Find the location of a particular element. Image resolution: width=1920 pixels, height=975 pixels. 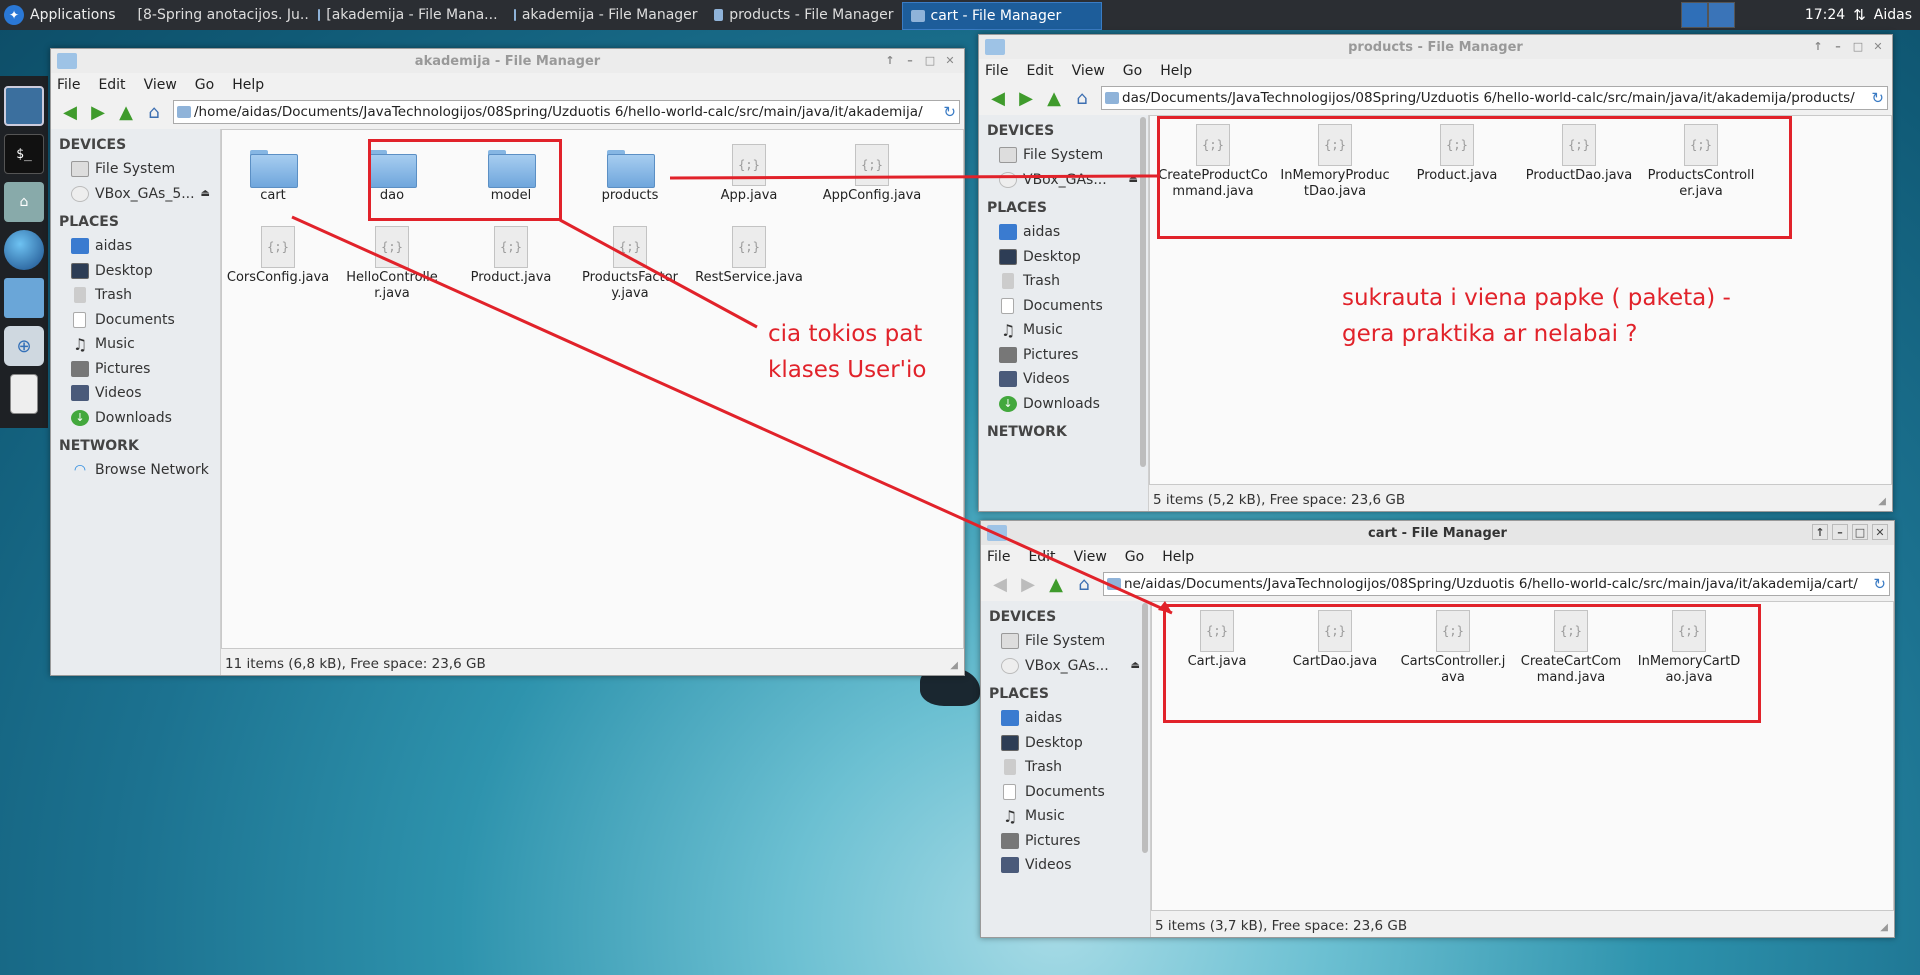

user-menu: Aidas is located at coordinates (1893, 15).